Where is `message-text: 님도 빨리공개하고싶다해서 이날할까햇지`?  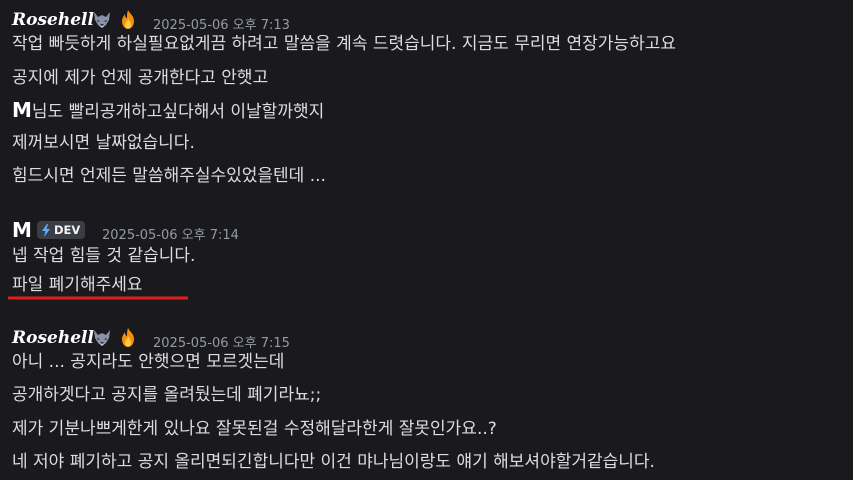 message-text: 님도 빨리공개하고싶다해서 이날할까햇지 is located at coordinates (178, 112).